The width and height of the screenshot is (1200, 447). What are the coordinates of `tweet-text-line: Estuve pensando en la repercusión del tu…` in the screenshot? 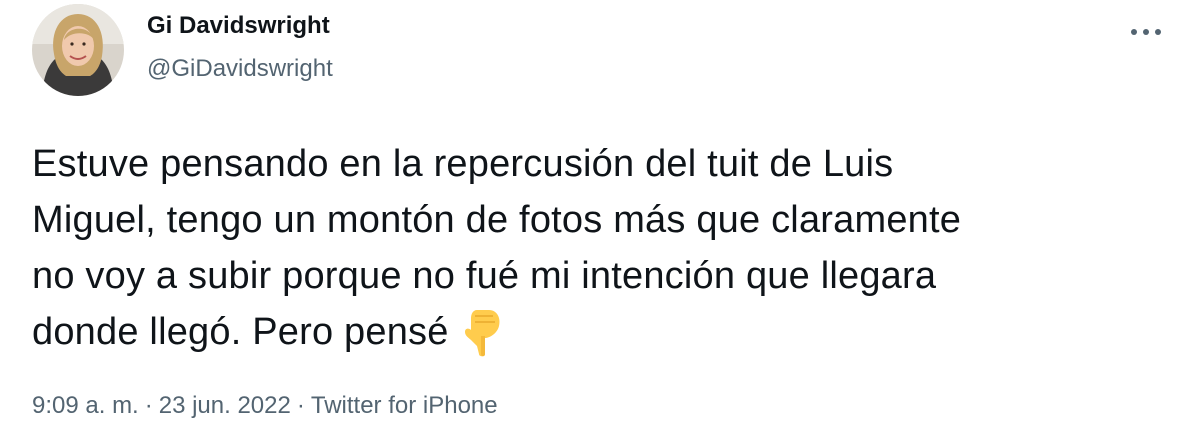 It's located at (463, 164).